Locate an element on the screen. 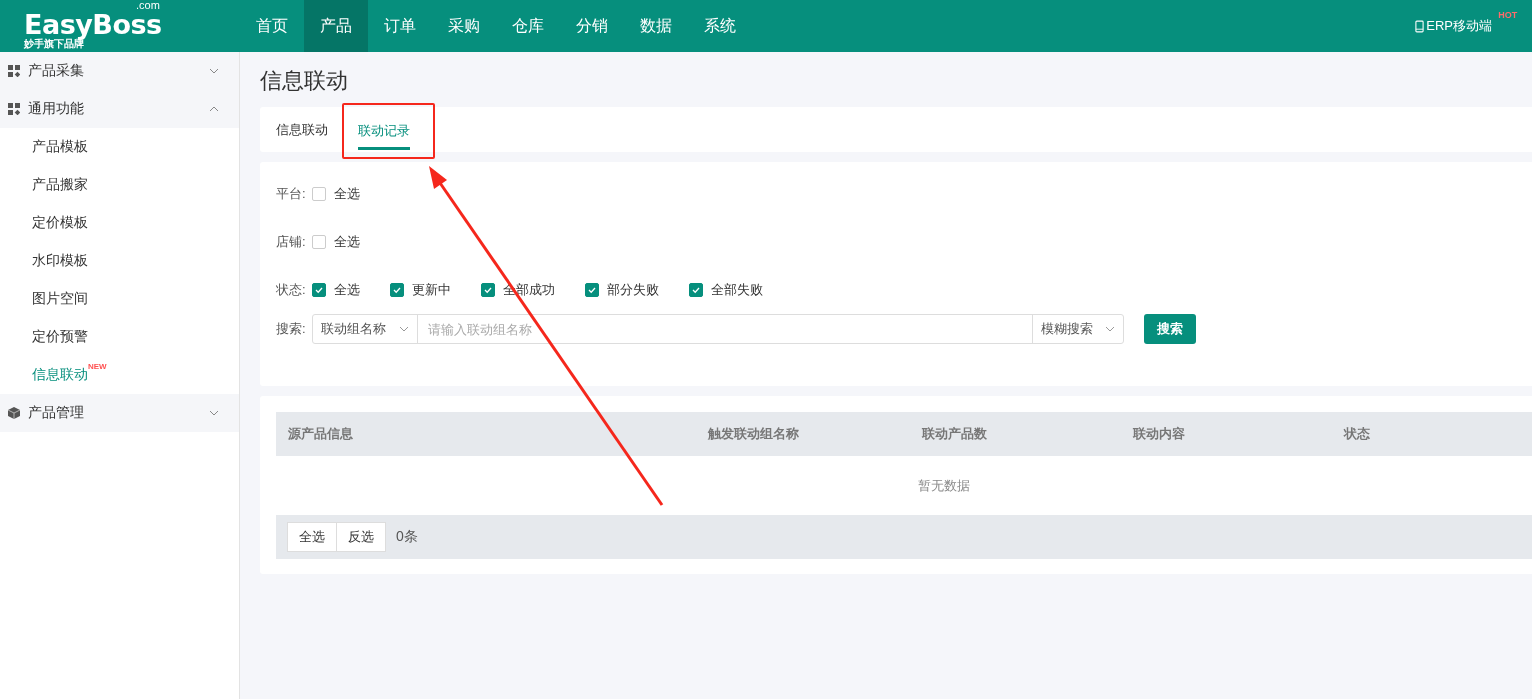 The image size is (1532, 699). nav-tab: 订单 is located at coordinates (400, 26).